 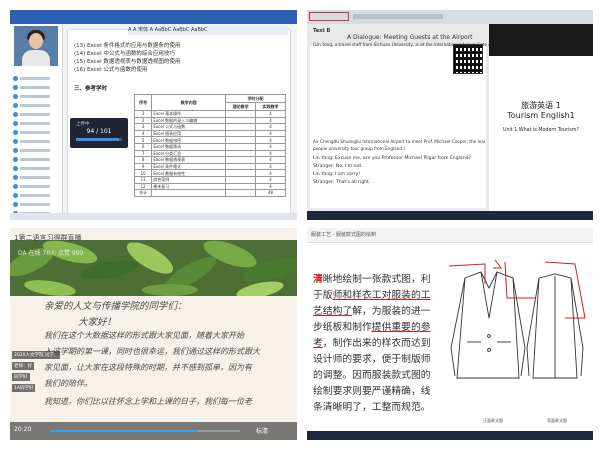 What do you see at coordinates (115, 306) in the screenshot?
I see `letter-line: 亲爱的人文与传播学院的同学们：` at bounding box center [115, 306].